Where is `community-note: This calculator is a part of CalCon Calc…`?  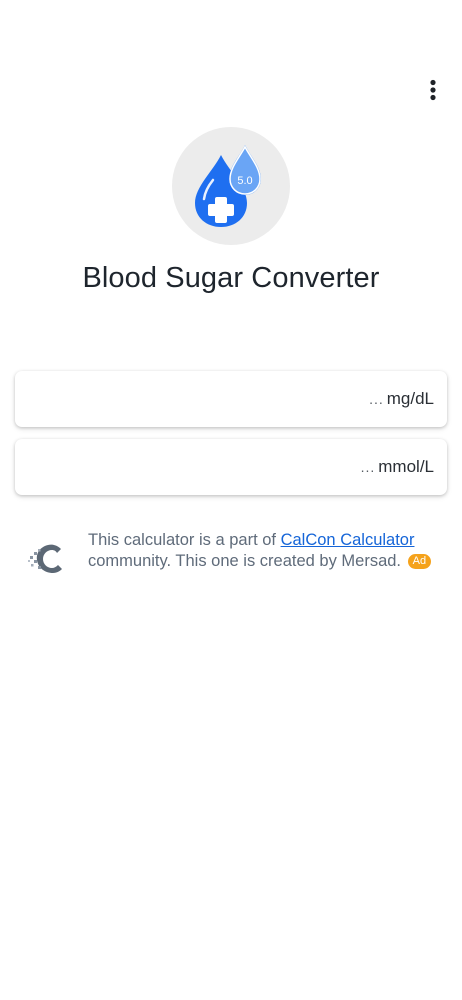 community-note: This calculator is a part of CalCon Calc… is located at coordinates (263, 550).